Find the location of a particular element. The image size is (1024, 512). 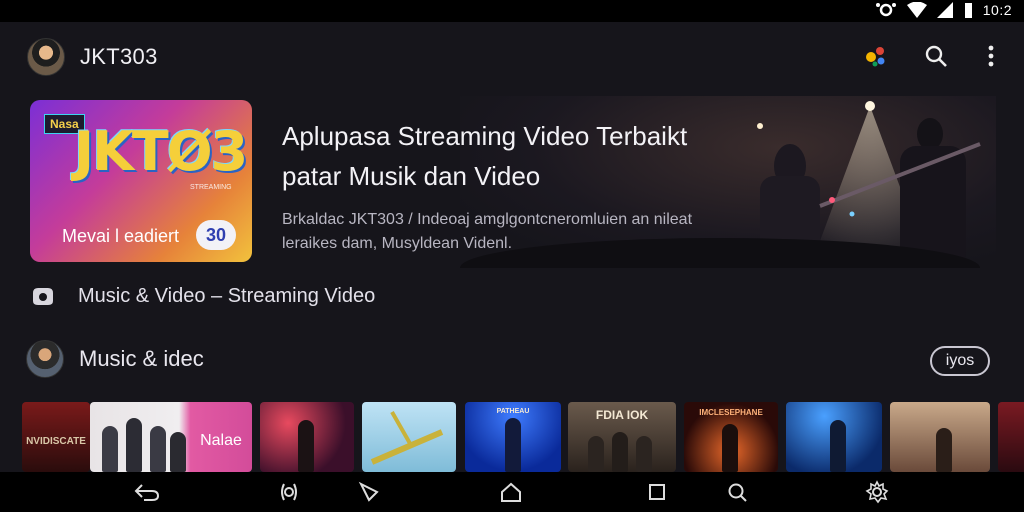

thumbnail-caption: IMCLESEPHANE is located at coordinates (731, 412).